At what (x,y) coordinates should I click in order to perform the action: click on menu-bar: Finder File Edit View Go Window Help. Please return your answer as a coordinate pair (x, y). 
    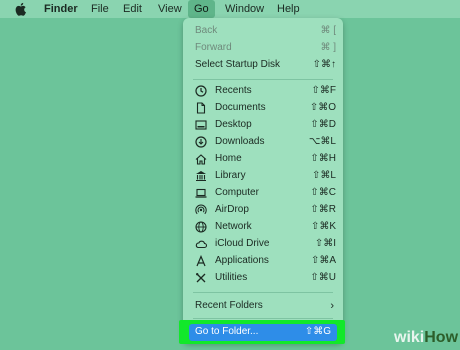
    Looking at the image, I should click on (230, 9).